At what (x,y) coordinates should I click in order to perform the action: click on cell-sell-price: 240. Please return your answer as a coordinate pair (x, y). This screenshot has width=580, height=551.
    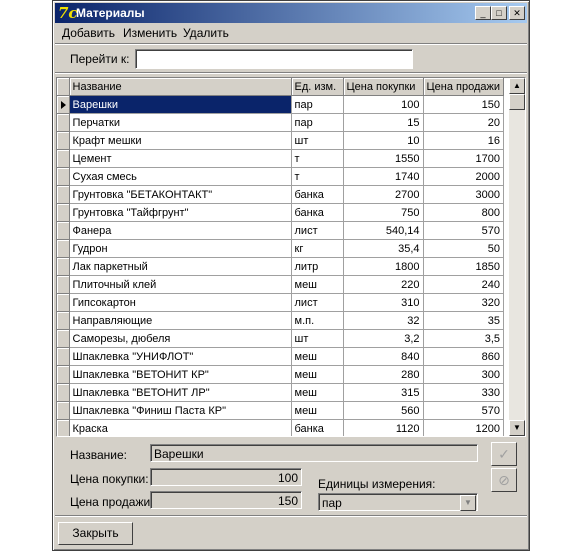
    Looking at the image, I should click on (463, 284).